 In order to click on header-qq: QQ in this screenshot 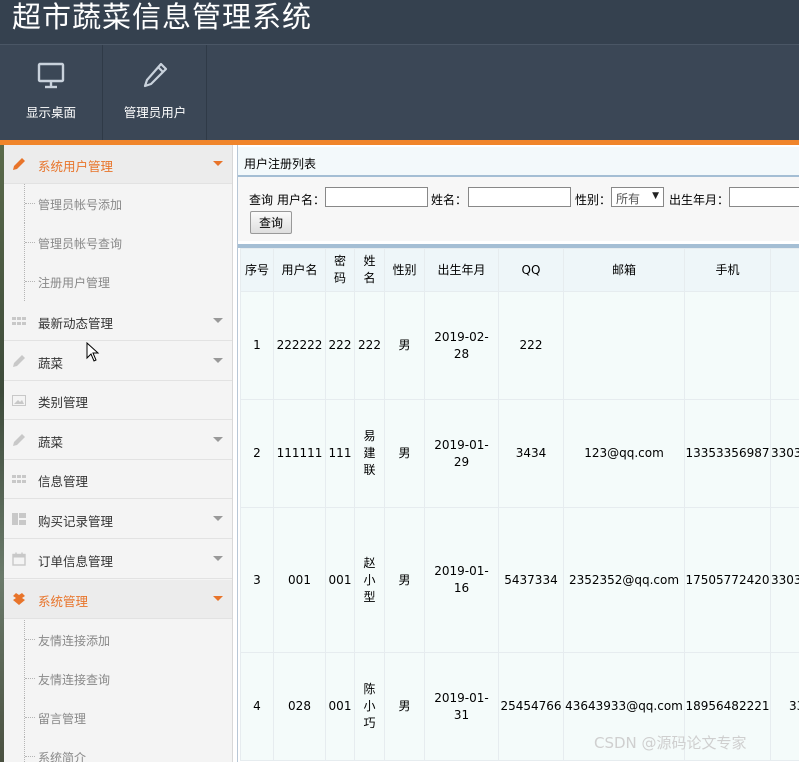, I will do `click(531, 270)`.